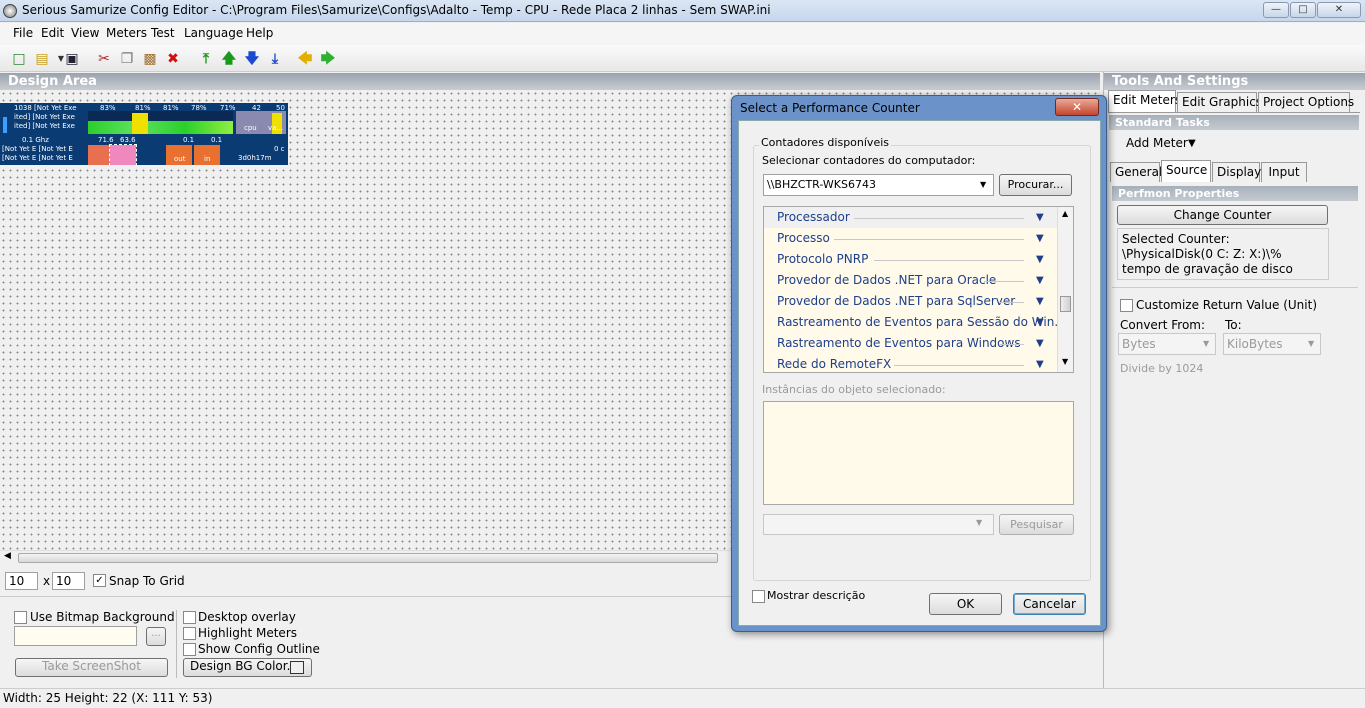 This screenshot has width=1365, height=708. Describe the element at coordinates (911, 238) in the screenshot. I see `list-item: Processo ▼` at that location.